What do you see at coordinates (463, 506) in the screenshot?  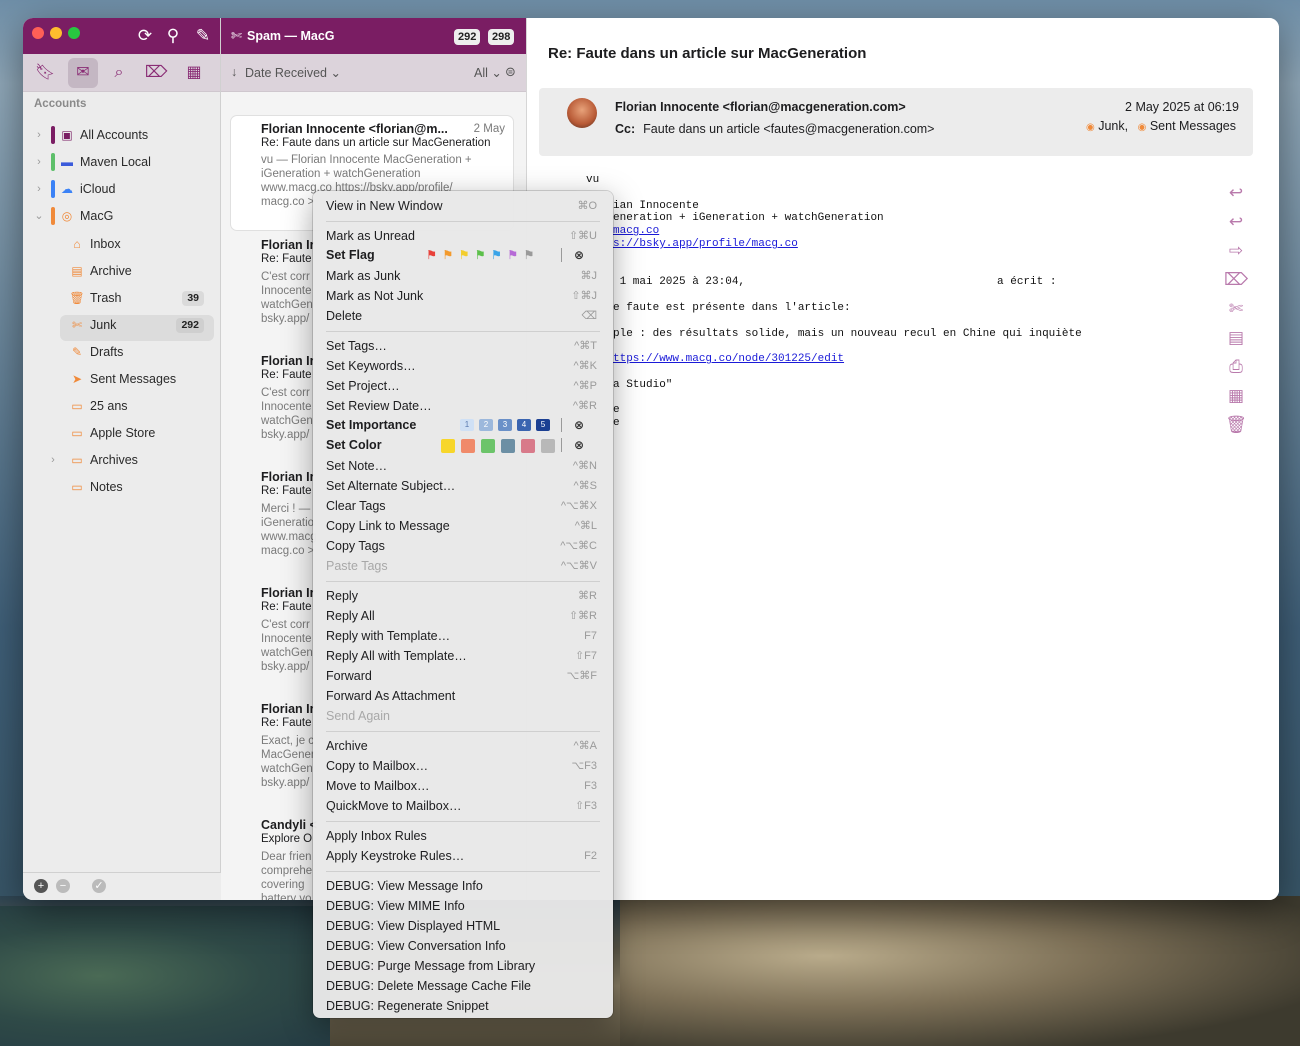 I see `menu-item-clear-tags: Clear Tags ^⌥⌘X` at bounding box center [463, 506].